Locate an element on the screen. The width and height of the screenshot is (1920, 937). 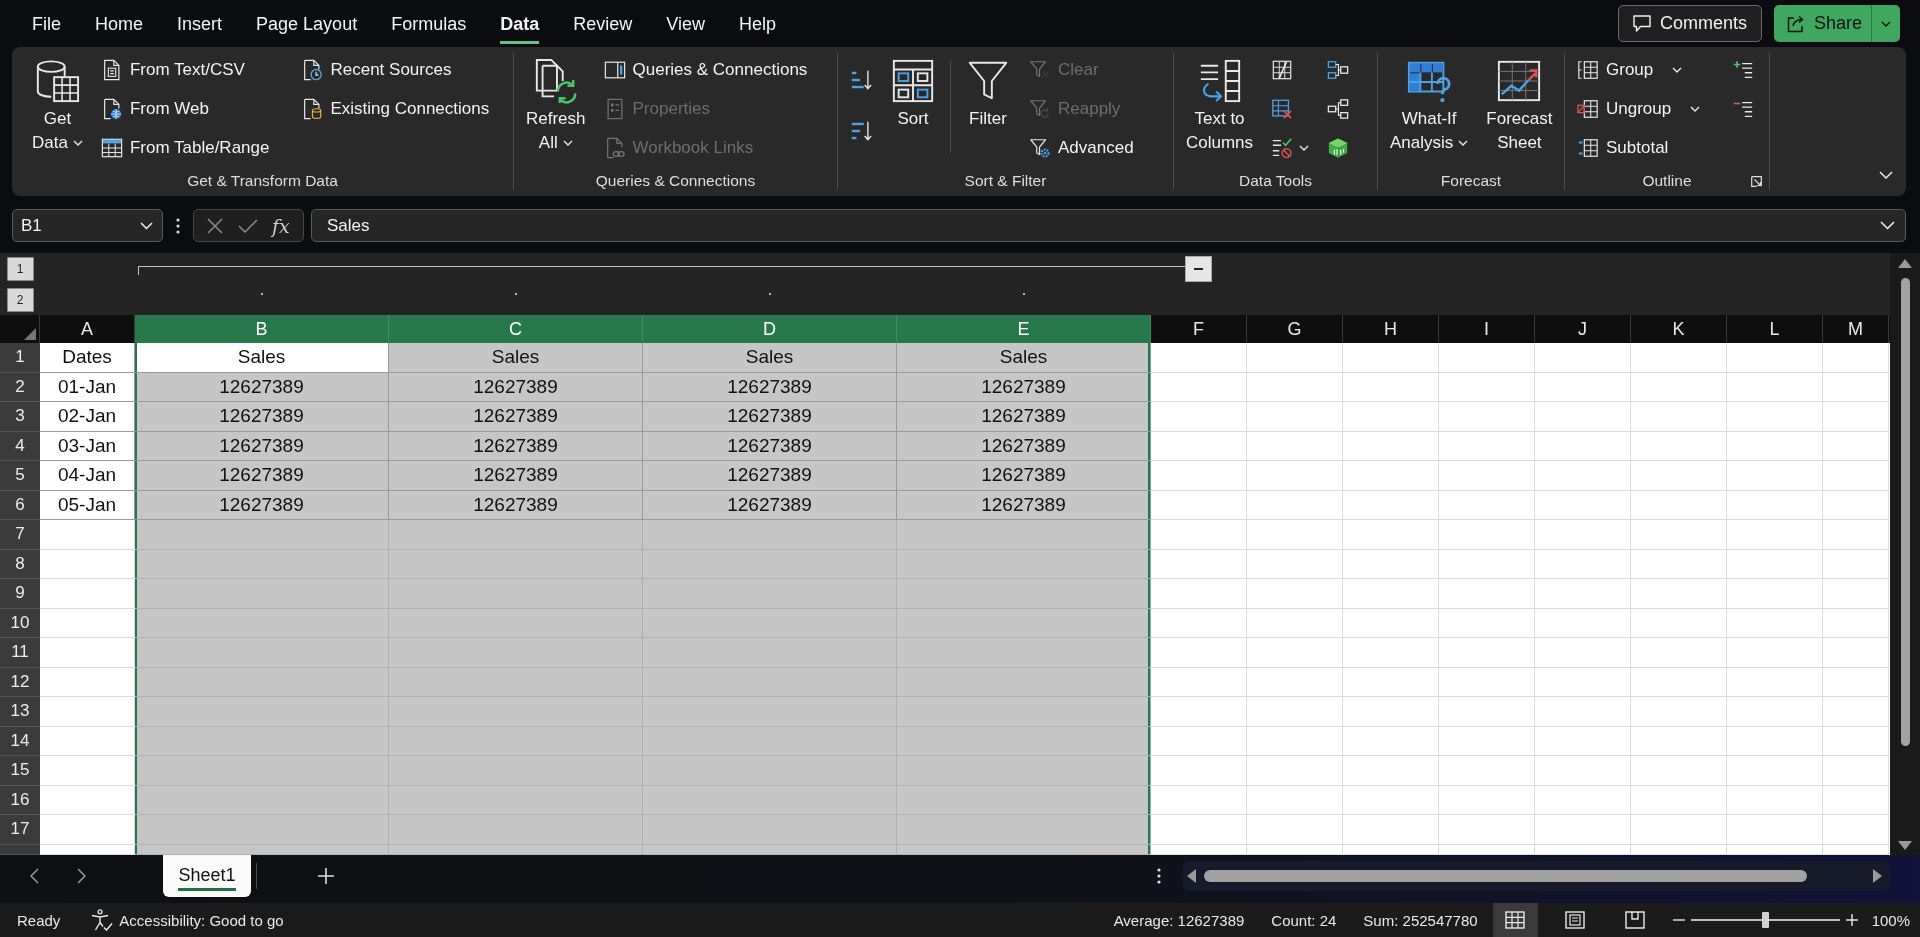
document-database-icon is located at coordinates (312, 109).